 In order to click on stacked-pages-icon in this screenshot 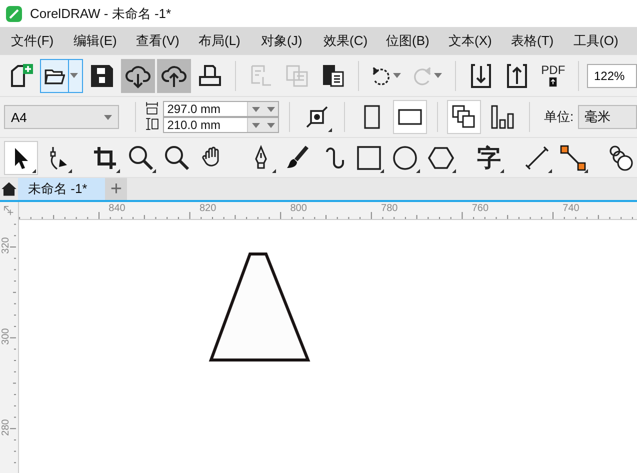, I will do `click(464, 117)`.